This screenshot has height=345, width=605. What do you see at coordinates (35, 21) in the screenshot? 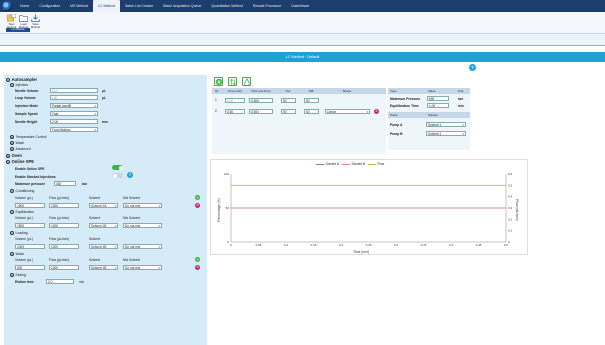
I see `save-method-button: Save Method` at bounding box center [35, 21].